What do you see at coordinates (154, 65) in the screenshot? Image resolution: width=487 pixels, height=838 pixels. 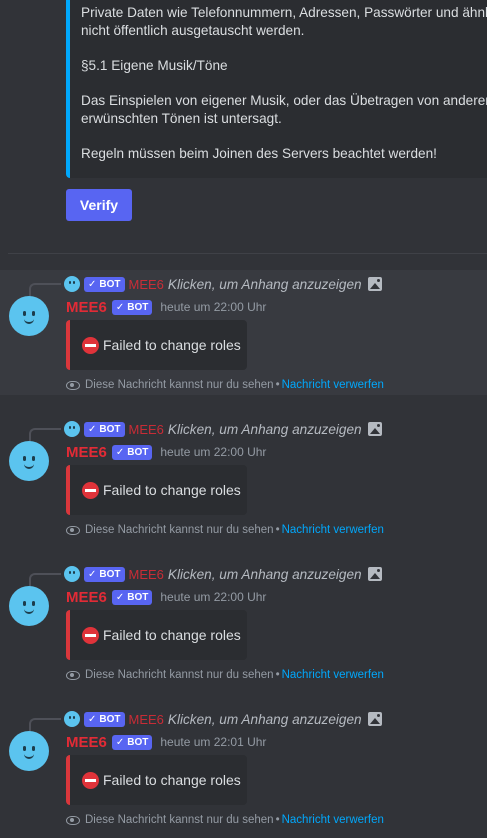 I see `rules-section-heading: §5.1 Eigene Musik/Töne` at bounding box center [154, 65].